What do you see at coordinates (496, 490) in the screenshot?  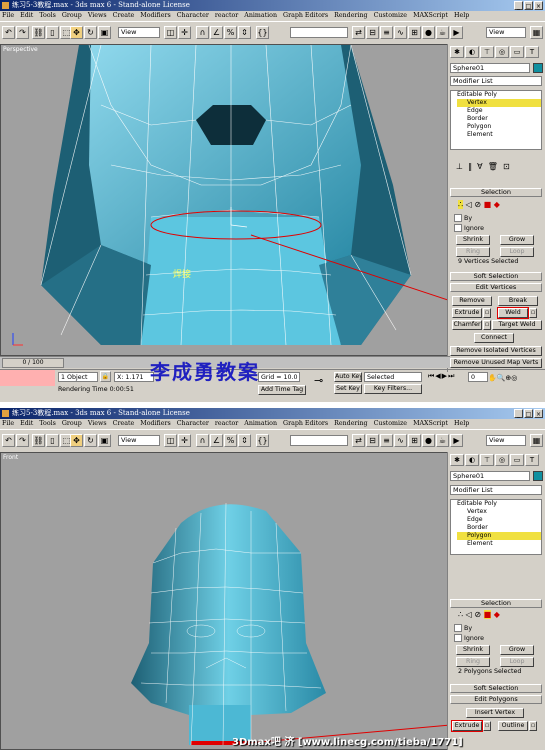 I see `modifier-list-dropdown: Modifier List` at bounding box center [496, 490].